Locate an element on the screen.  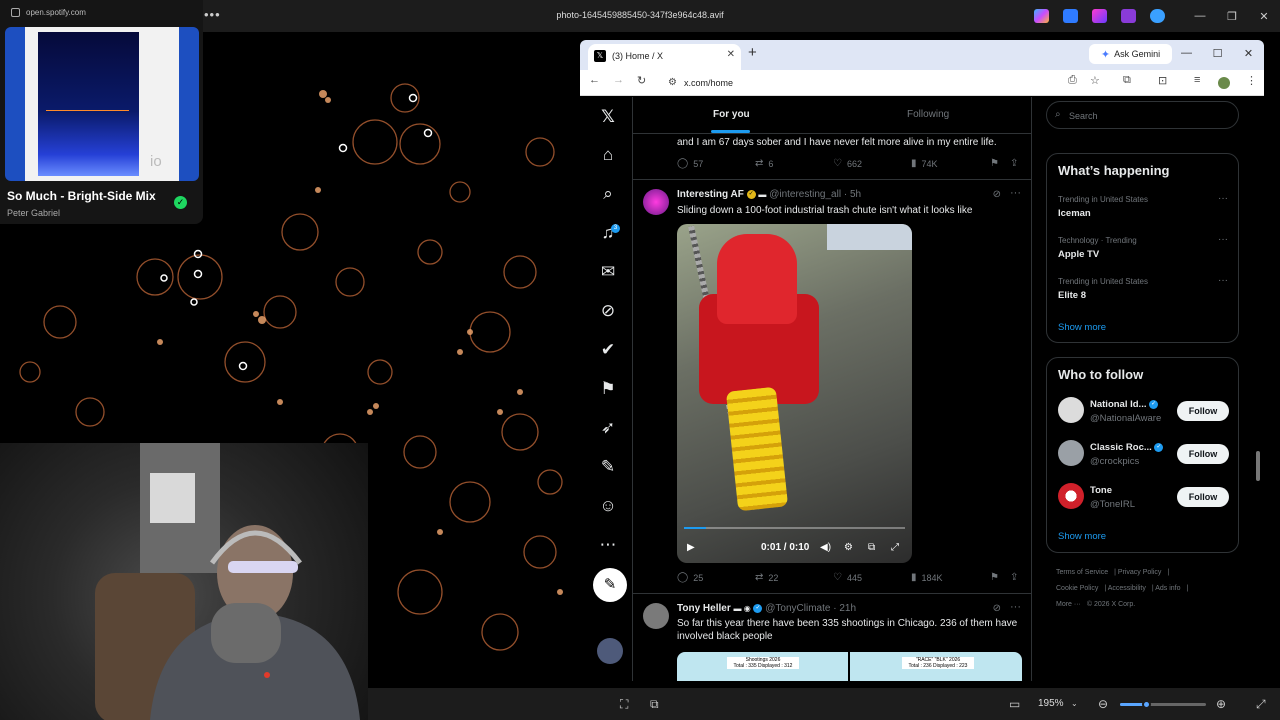
bookmark-star-icon: ☆ is located at coordinates (1095, 80).